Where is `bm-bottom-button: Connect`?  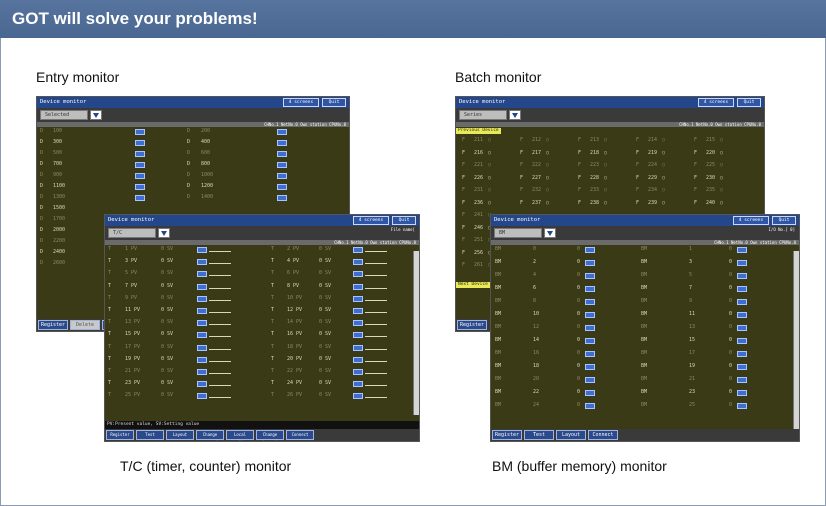
bm-bottom-button: Connect is located at coordinates (603, 435).